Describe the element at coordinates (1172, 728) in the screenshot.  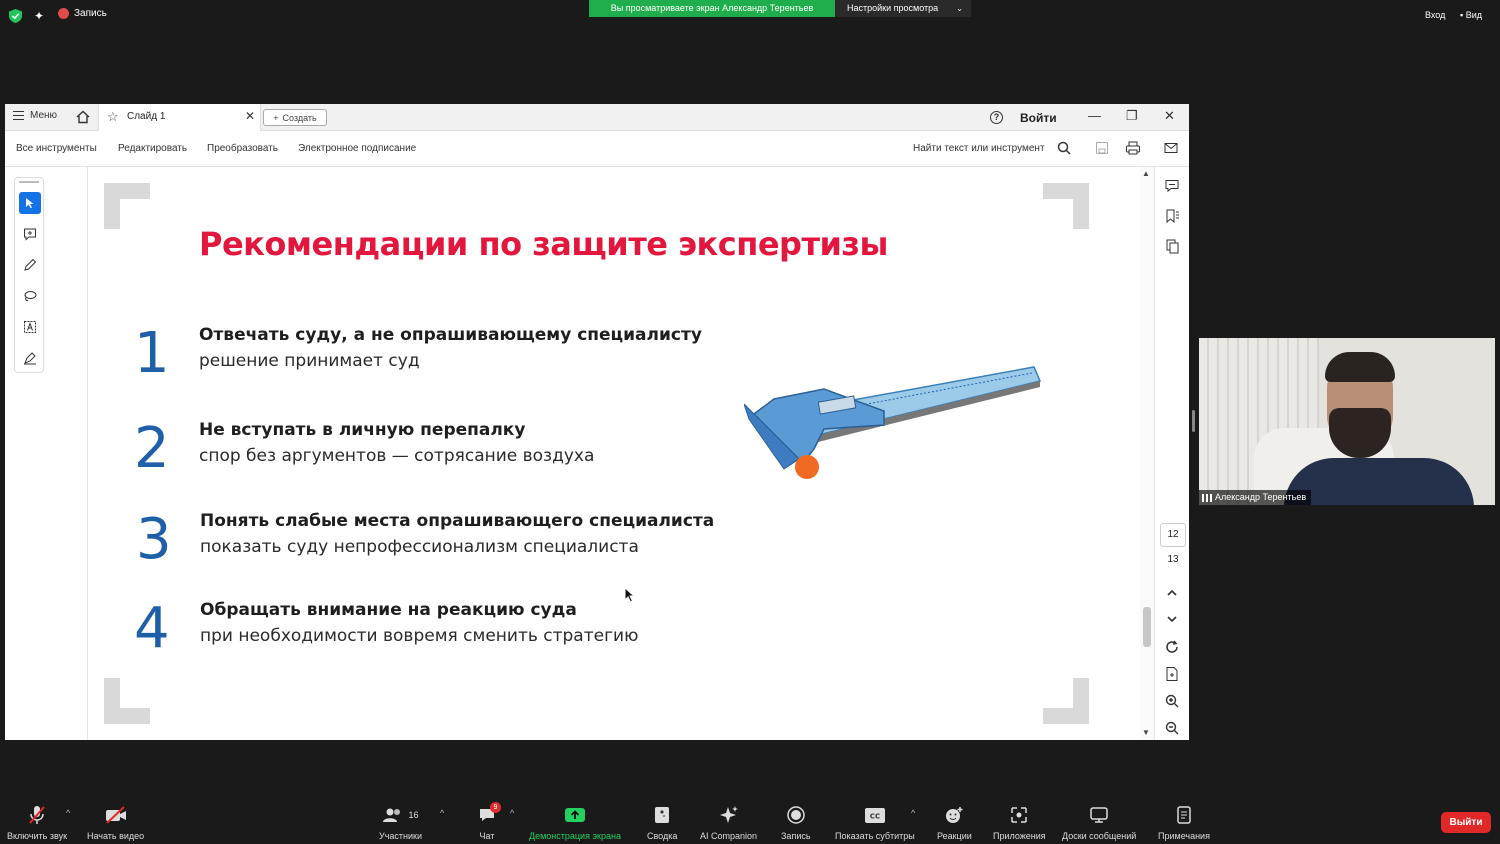
I see `zoom-out-icon` at that location.